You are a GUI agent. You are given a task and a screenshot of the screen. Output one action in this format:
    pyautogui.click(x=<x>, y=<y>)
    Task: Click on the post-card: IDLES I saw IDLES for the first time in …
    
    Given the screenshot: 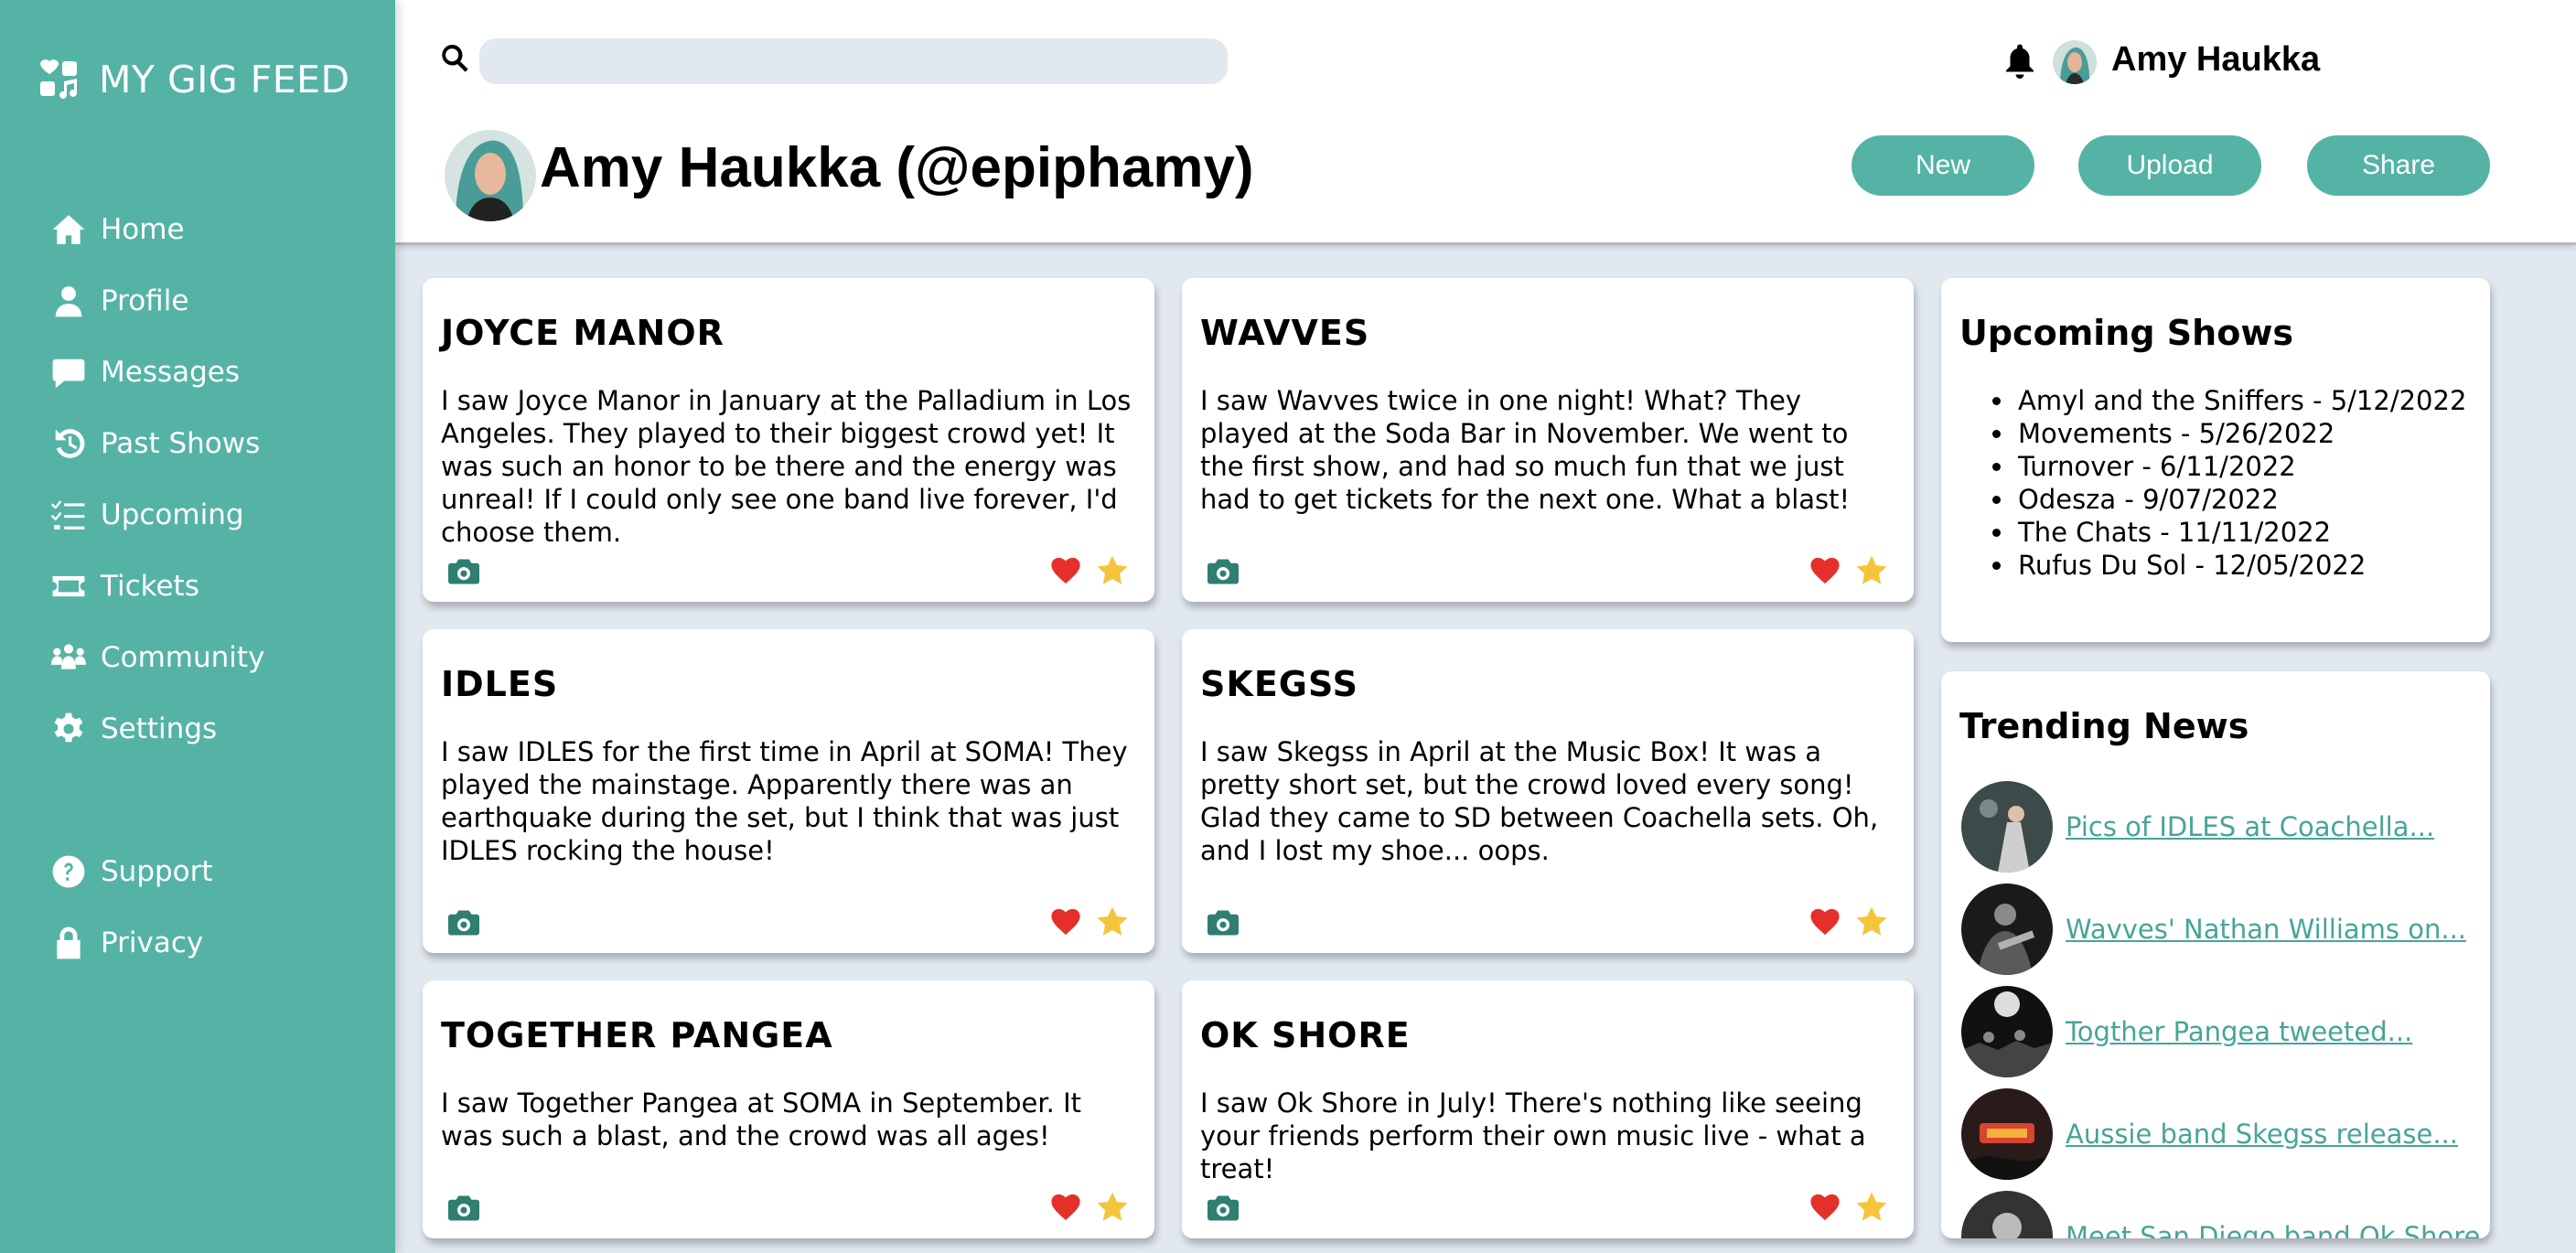 What is the action you would take?
    pyautogui.click(x=788, y=791)
    